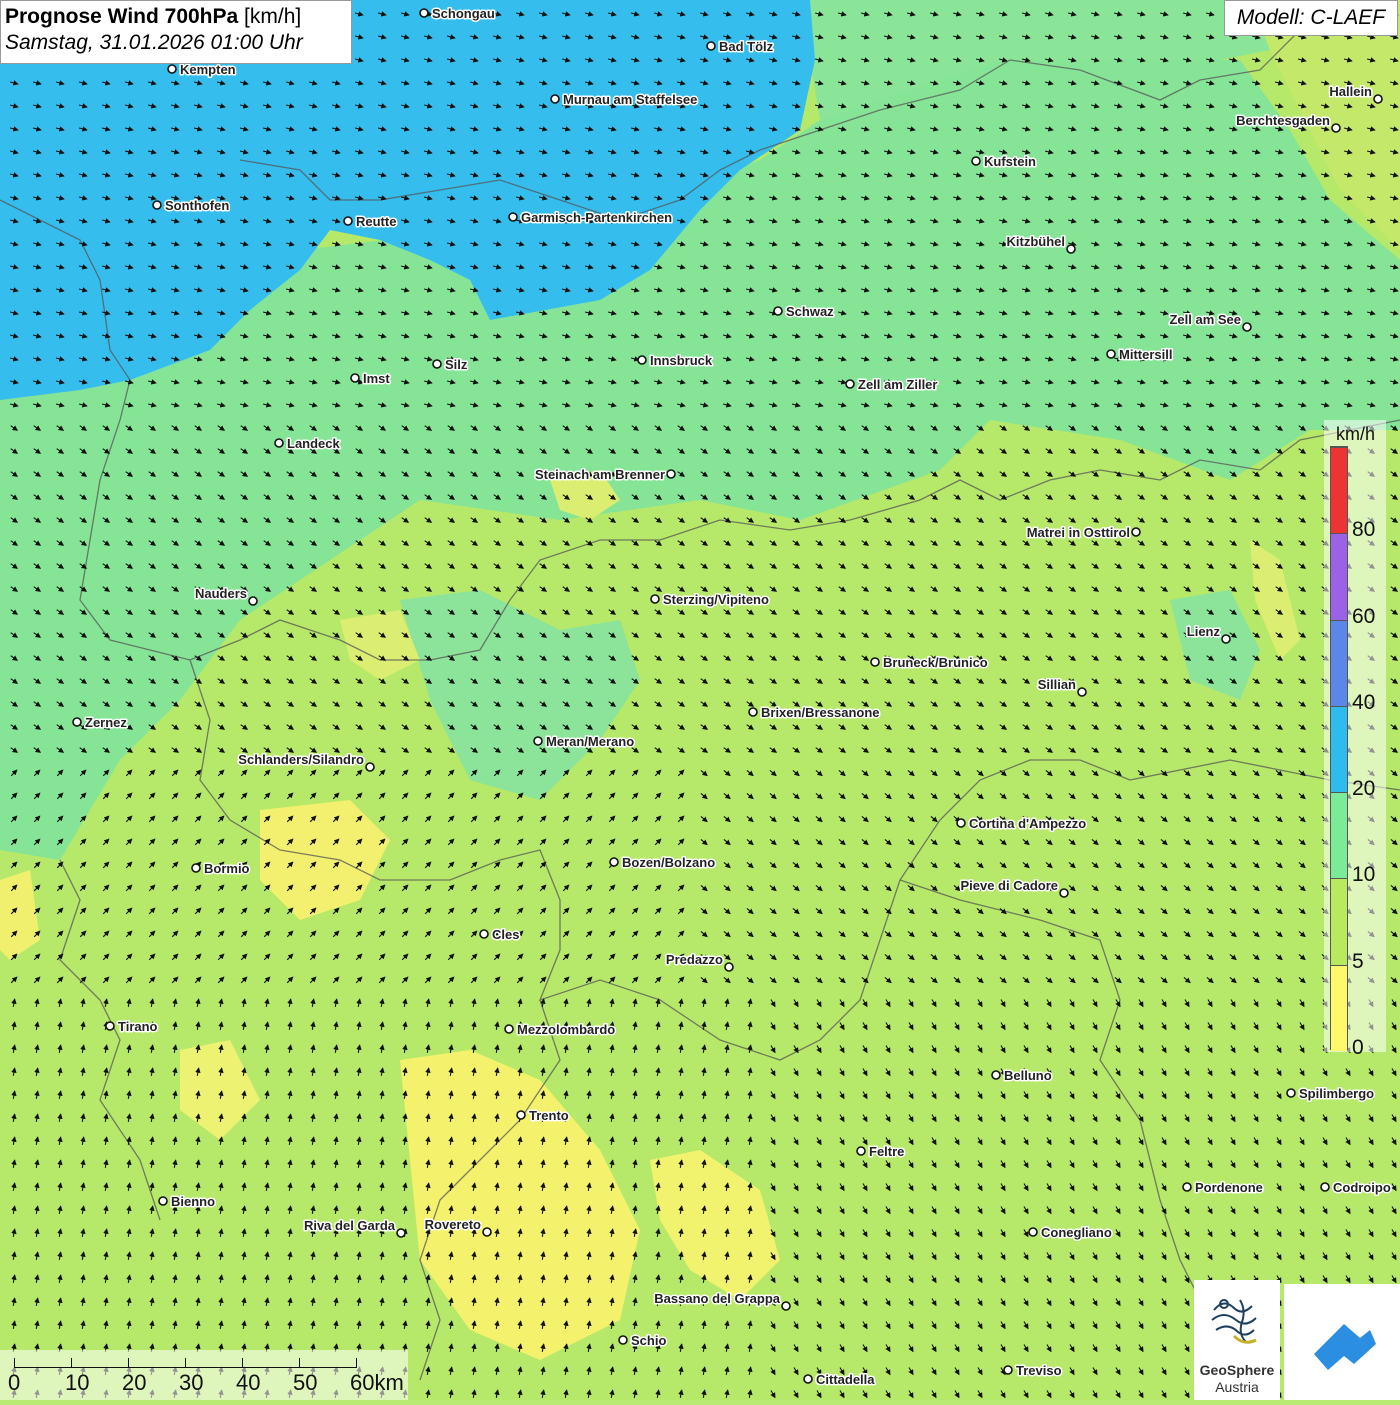 The height and width of the screenshot is (1405, 1400). Describe the element at coordinates (350, 1225) in the screenshot. I see `city-label: Riva del Garda` at that location.